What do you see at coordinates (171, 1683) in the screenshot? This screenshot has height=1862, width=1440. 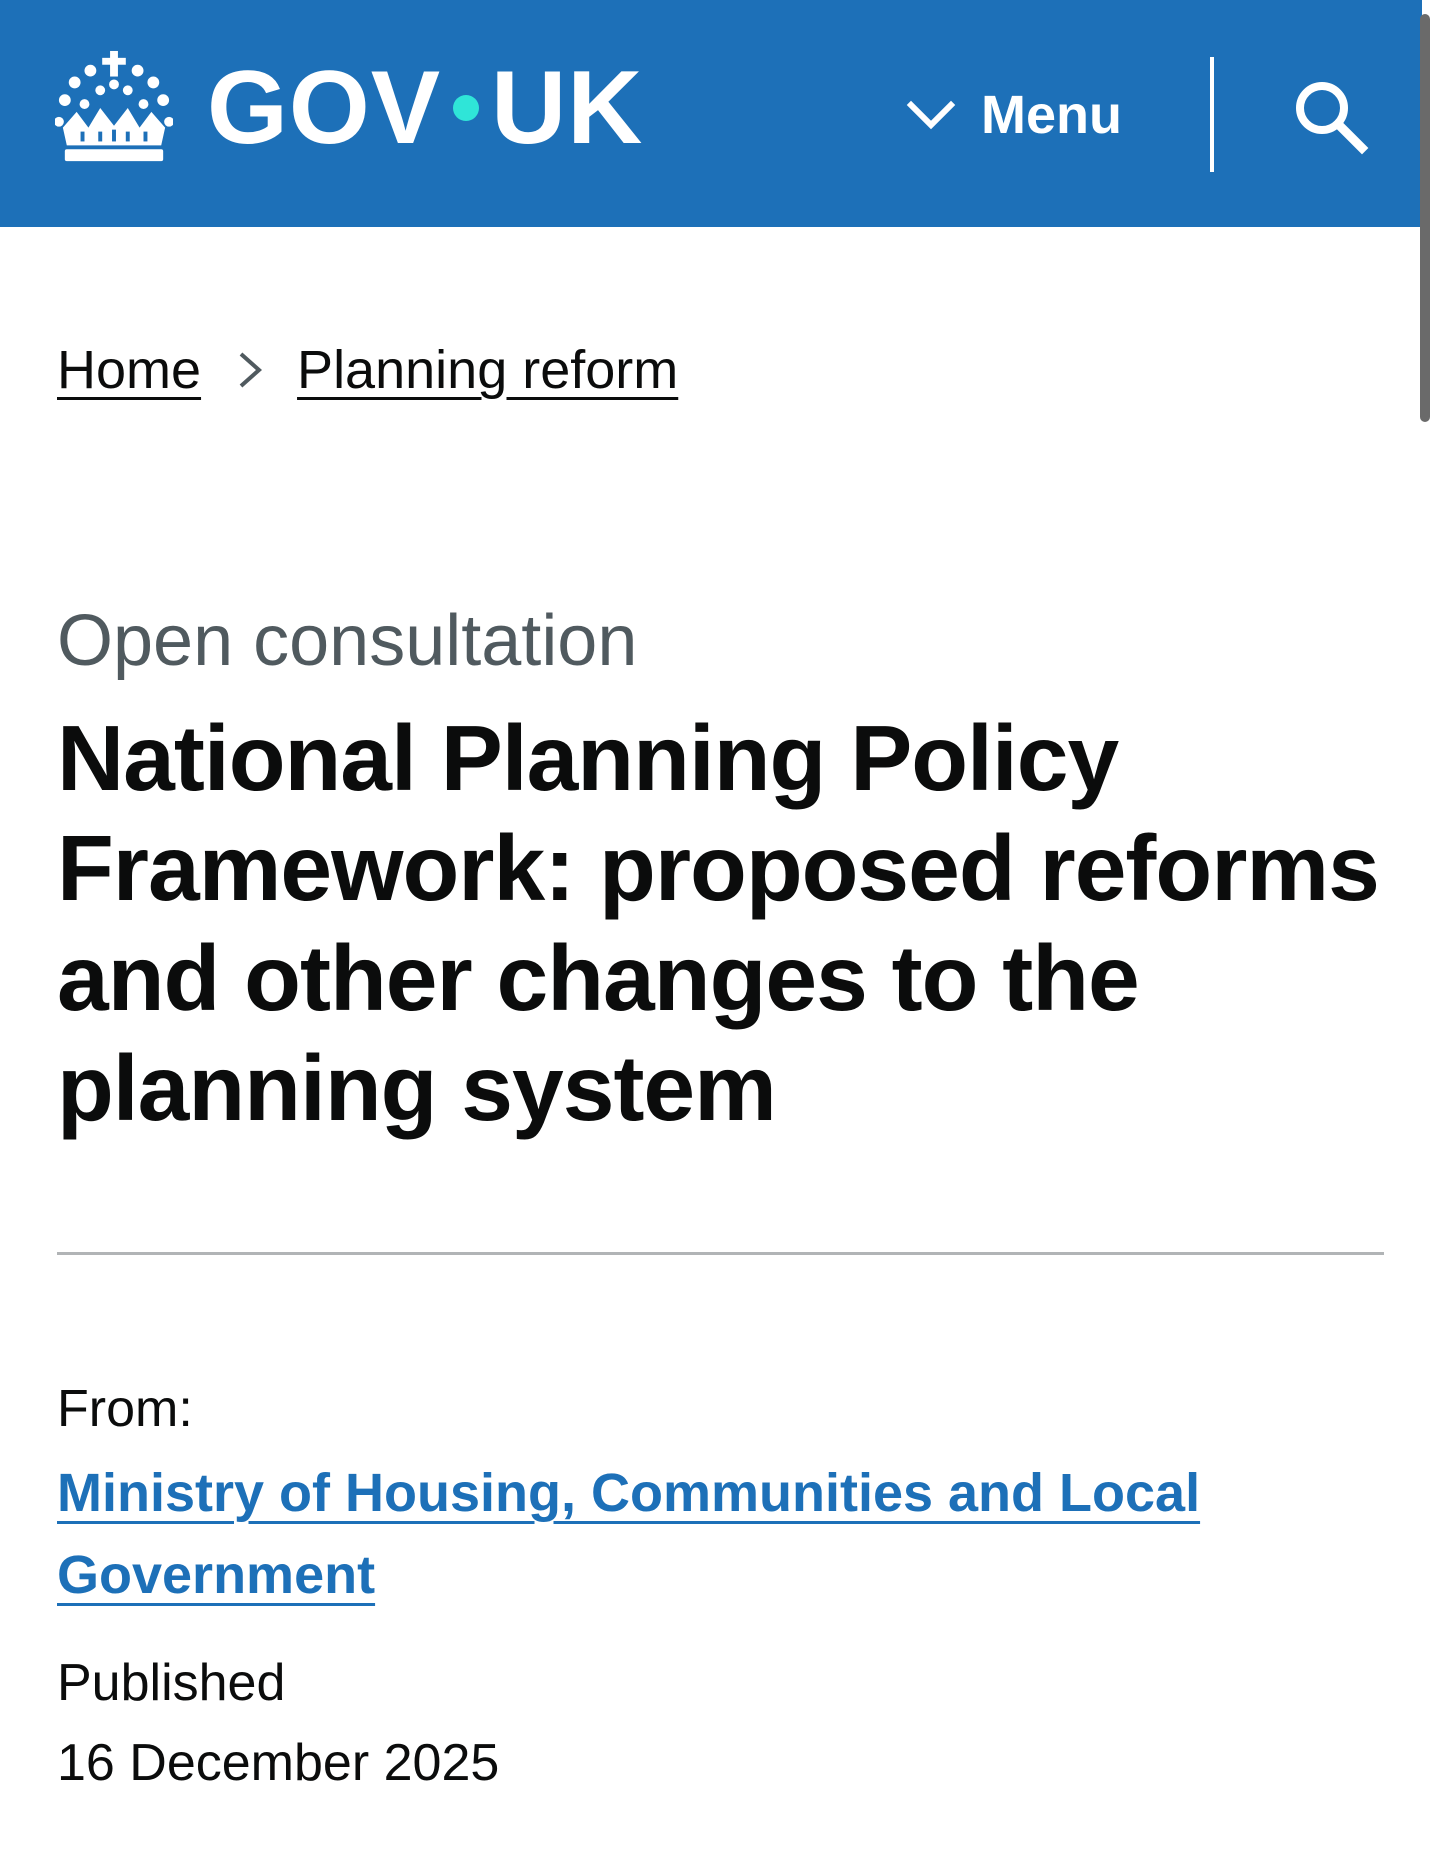 I see `published-label: Published` at bounding box center [171, 1683].